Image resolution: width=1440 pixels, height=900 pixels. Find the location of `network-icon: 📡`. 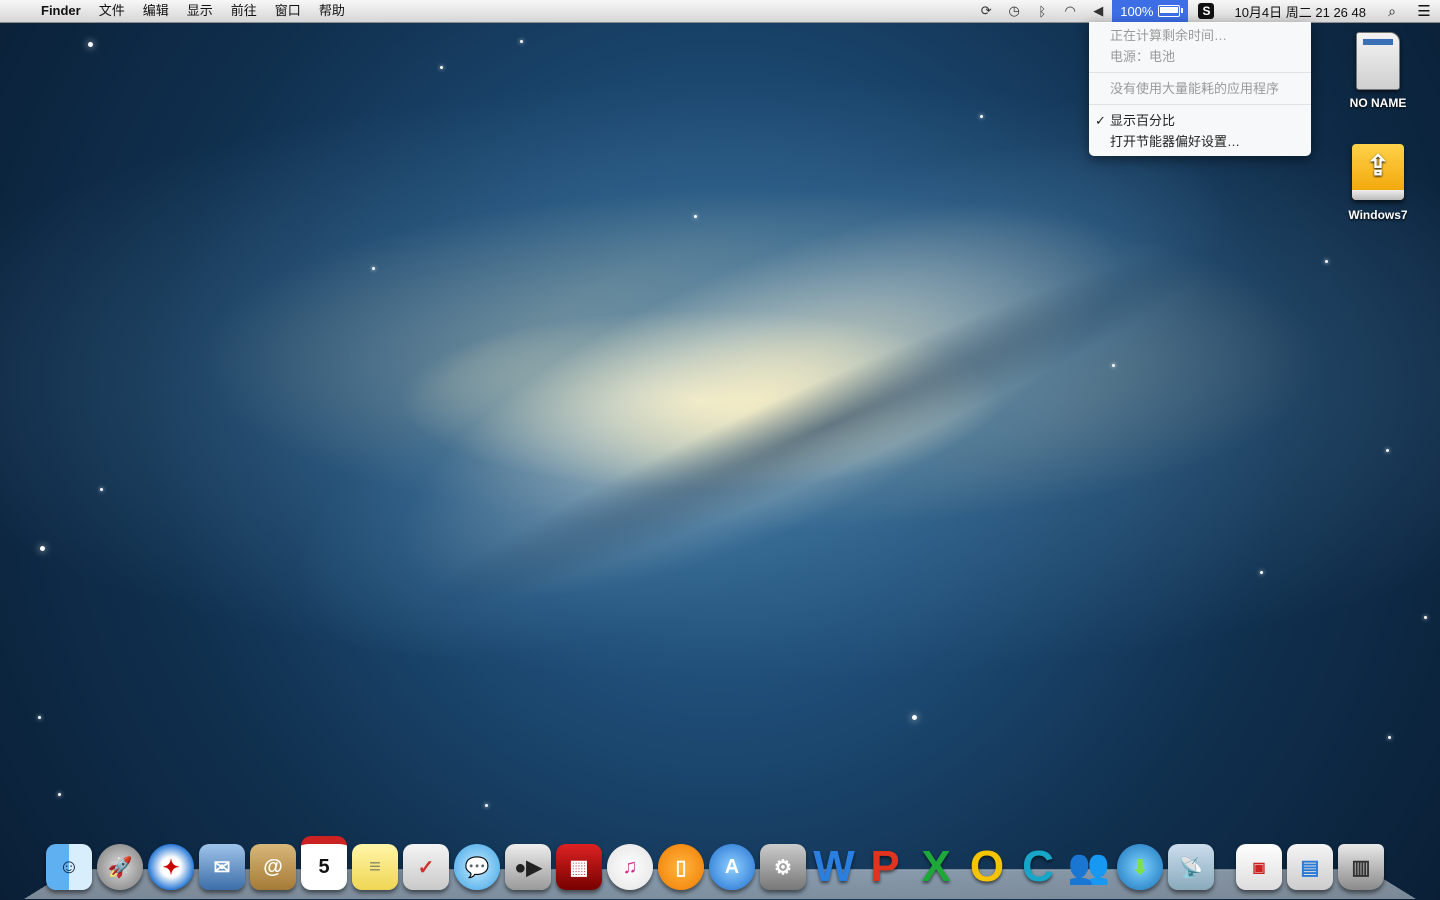

network-icon: 📡 is located at coordinates (1191, 867).